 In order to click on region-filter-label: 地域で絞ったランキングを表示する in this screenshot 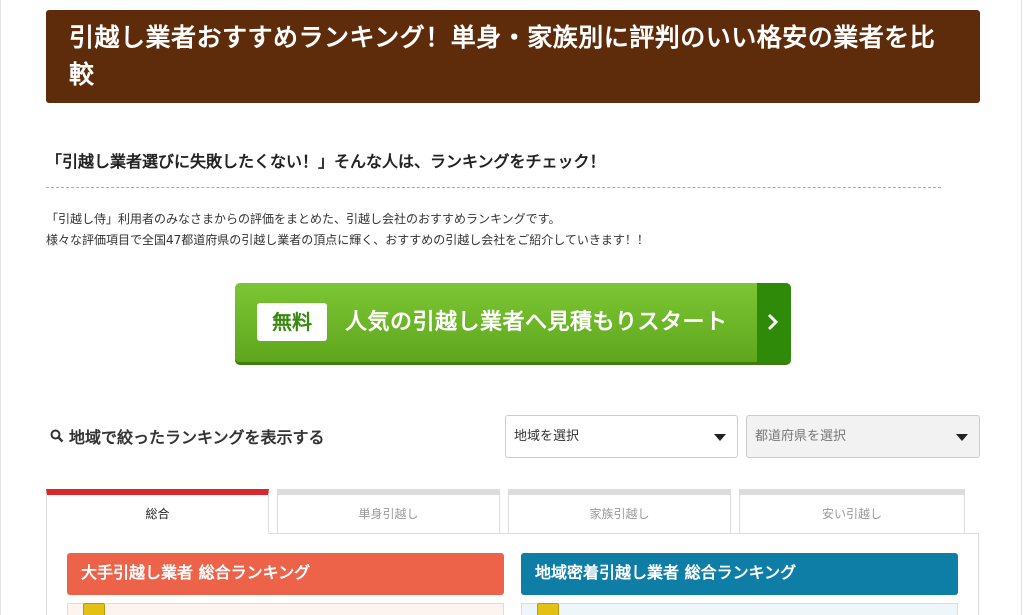, I will do `click(197, 437)`.